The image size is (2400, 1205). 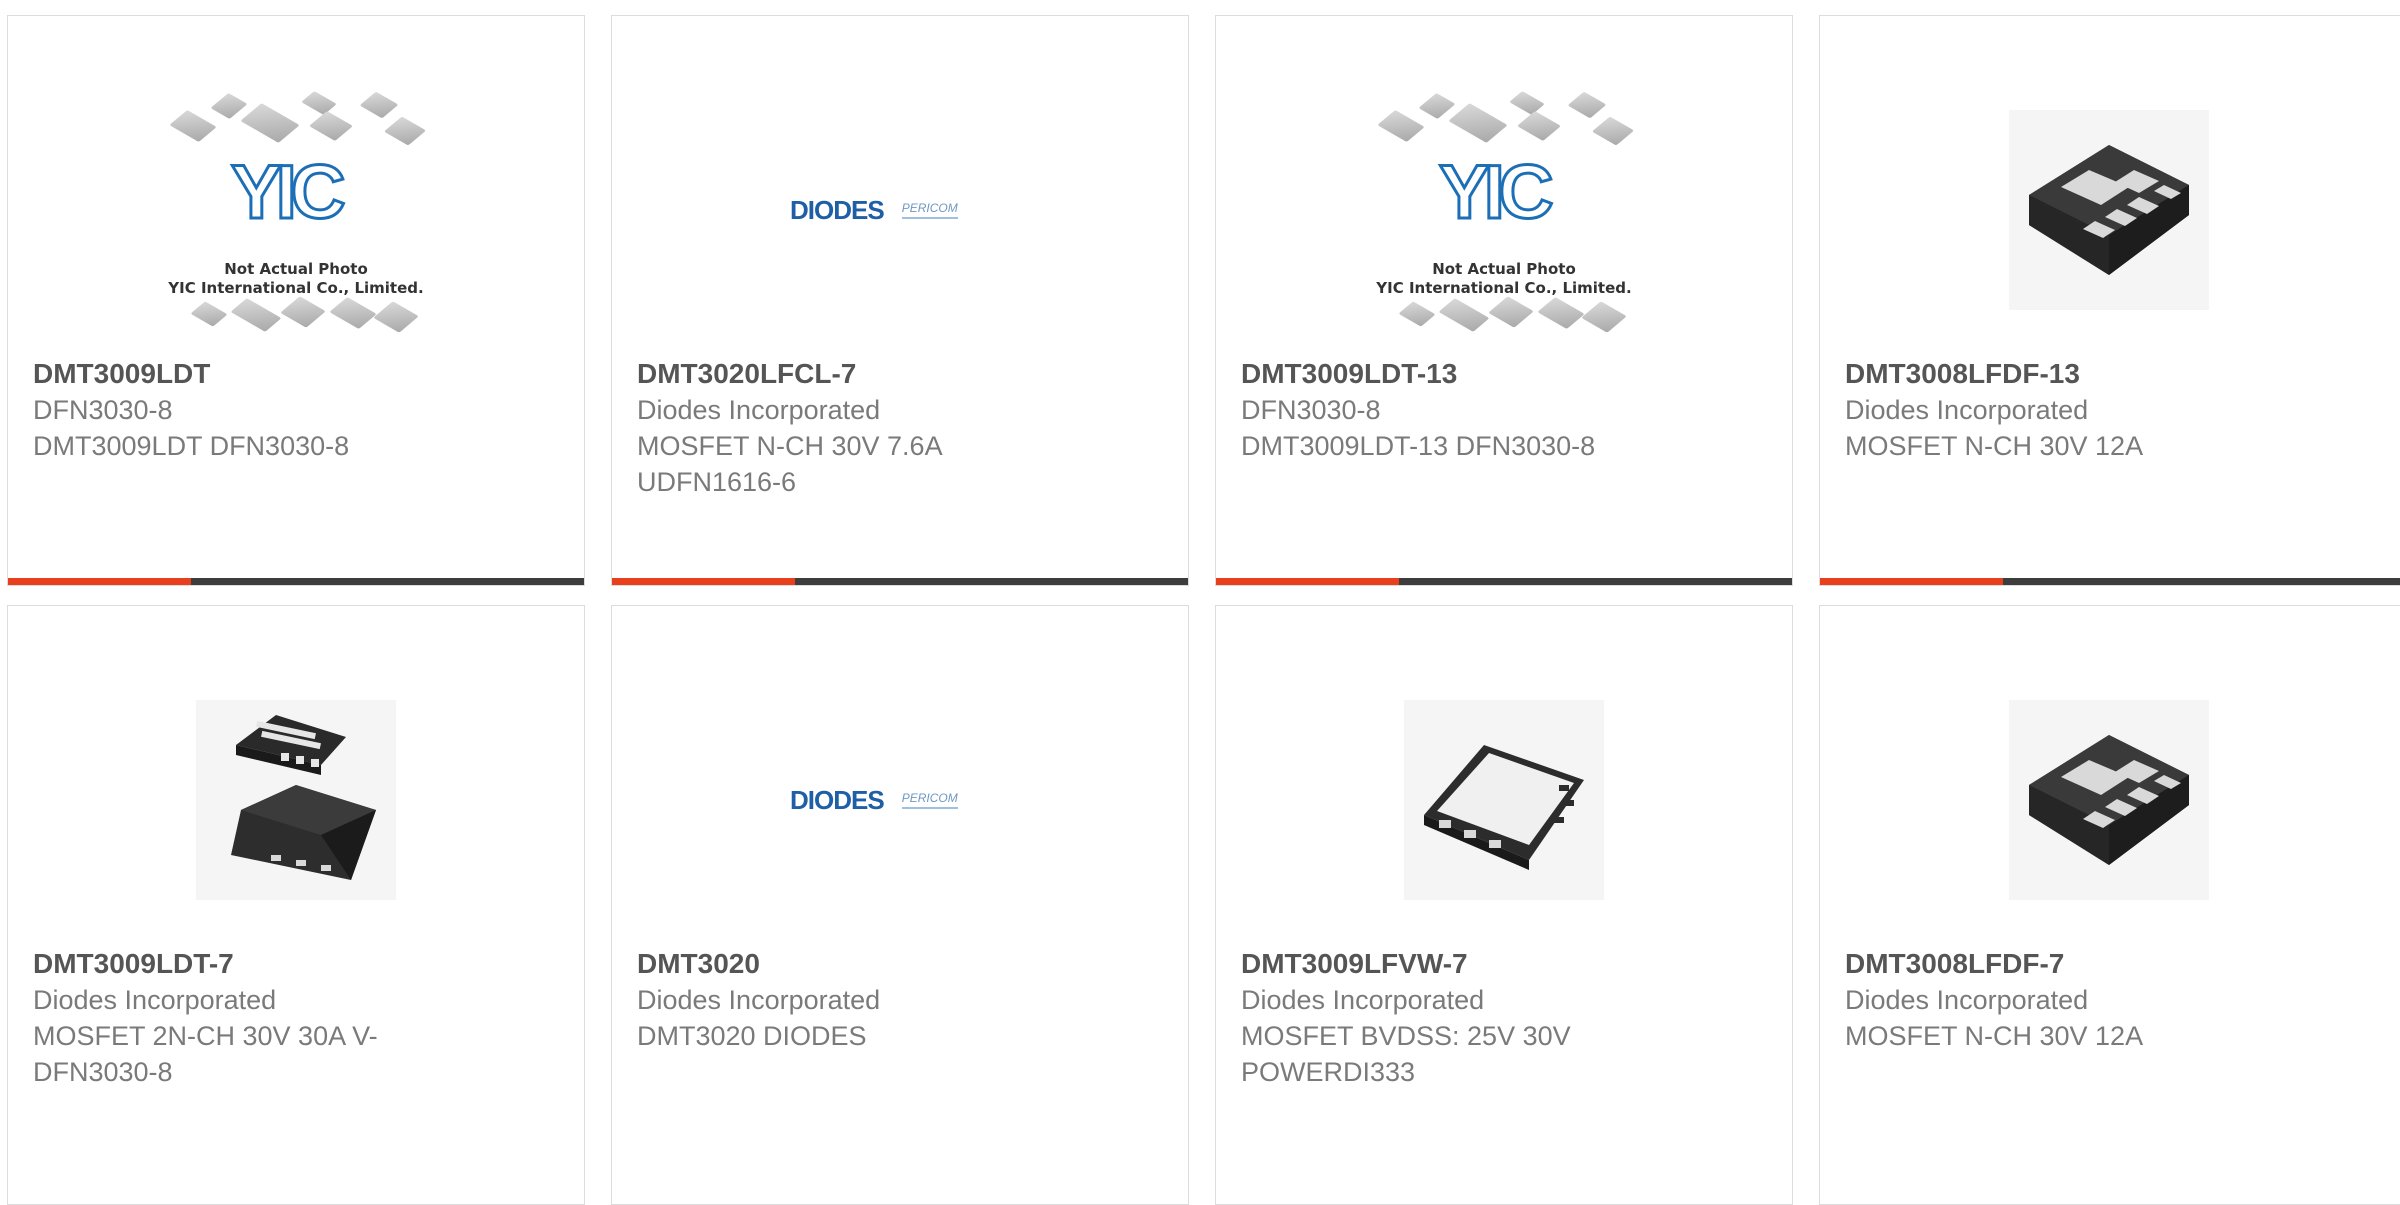 What do you see at coordinates (1504, 807) in the screenshot?
I see `powerdi-package-icon` at bounding box center [1504, 807].